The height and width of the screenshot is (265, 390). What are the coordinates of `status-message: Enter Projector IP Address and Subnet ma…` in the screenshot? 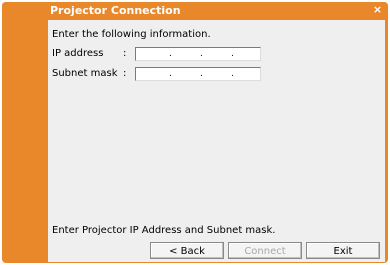 It's located at (164, 230).